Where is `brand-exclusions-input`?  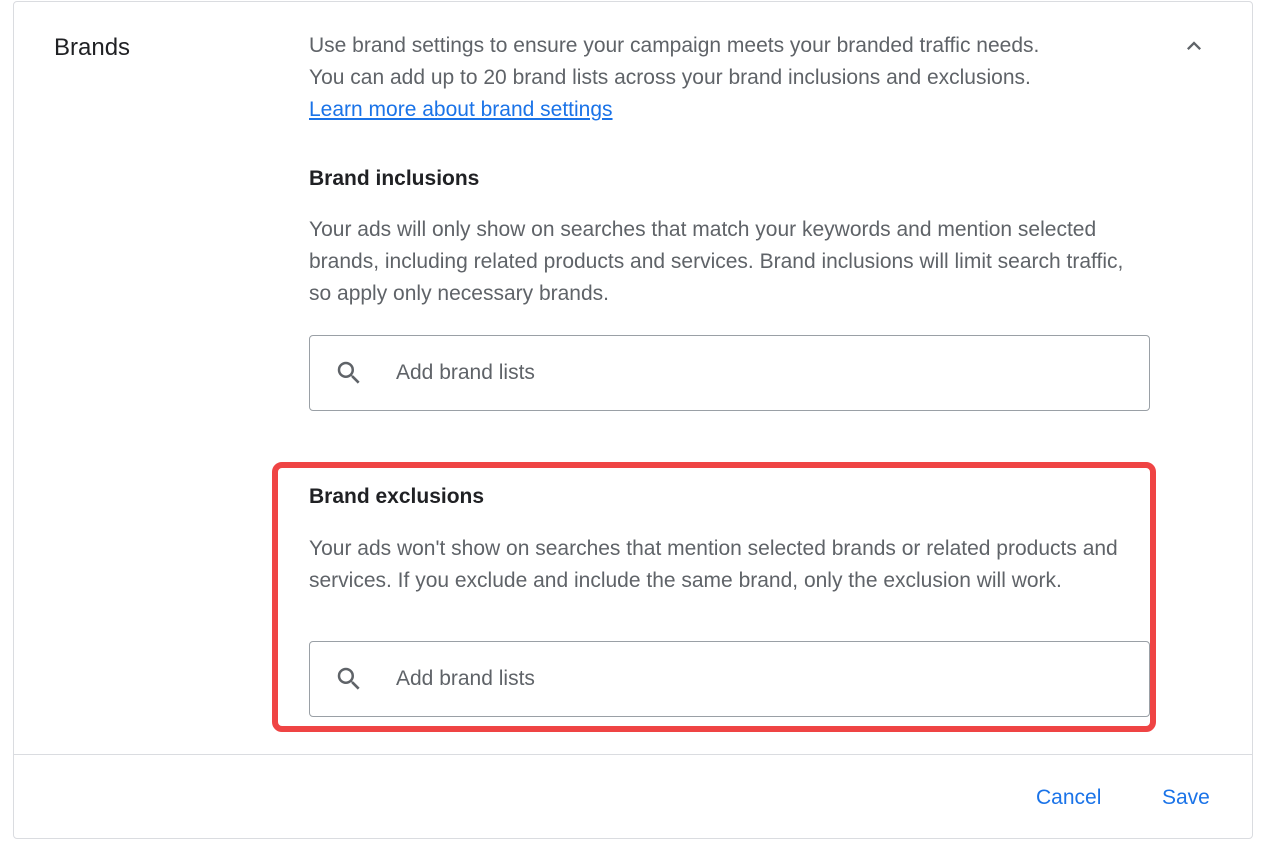 brand-exclusions-input is located at coordinates (744, 679).